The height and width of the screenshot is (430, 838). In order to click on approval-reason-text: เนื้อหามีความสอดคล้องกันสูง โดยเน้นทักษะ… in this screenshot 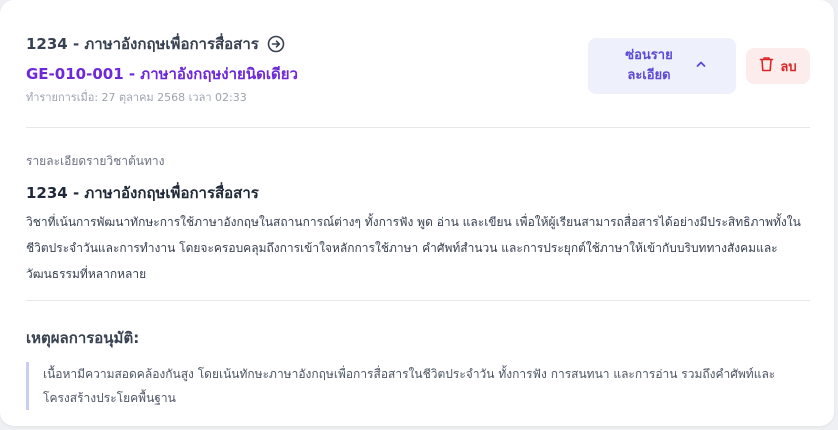, I will do `click(418, 386)`.